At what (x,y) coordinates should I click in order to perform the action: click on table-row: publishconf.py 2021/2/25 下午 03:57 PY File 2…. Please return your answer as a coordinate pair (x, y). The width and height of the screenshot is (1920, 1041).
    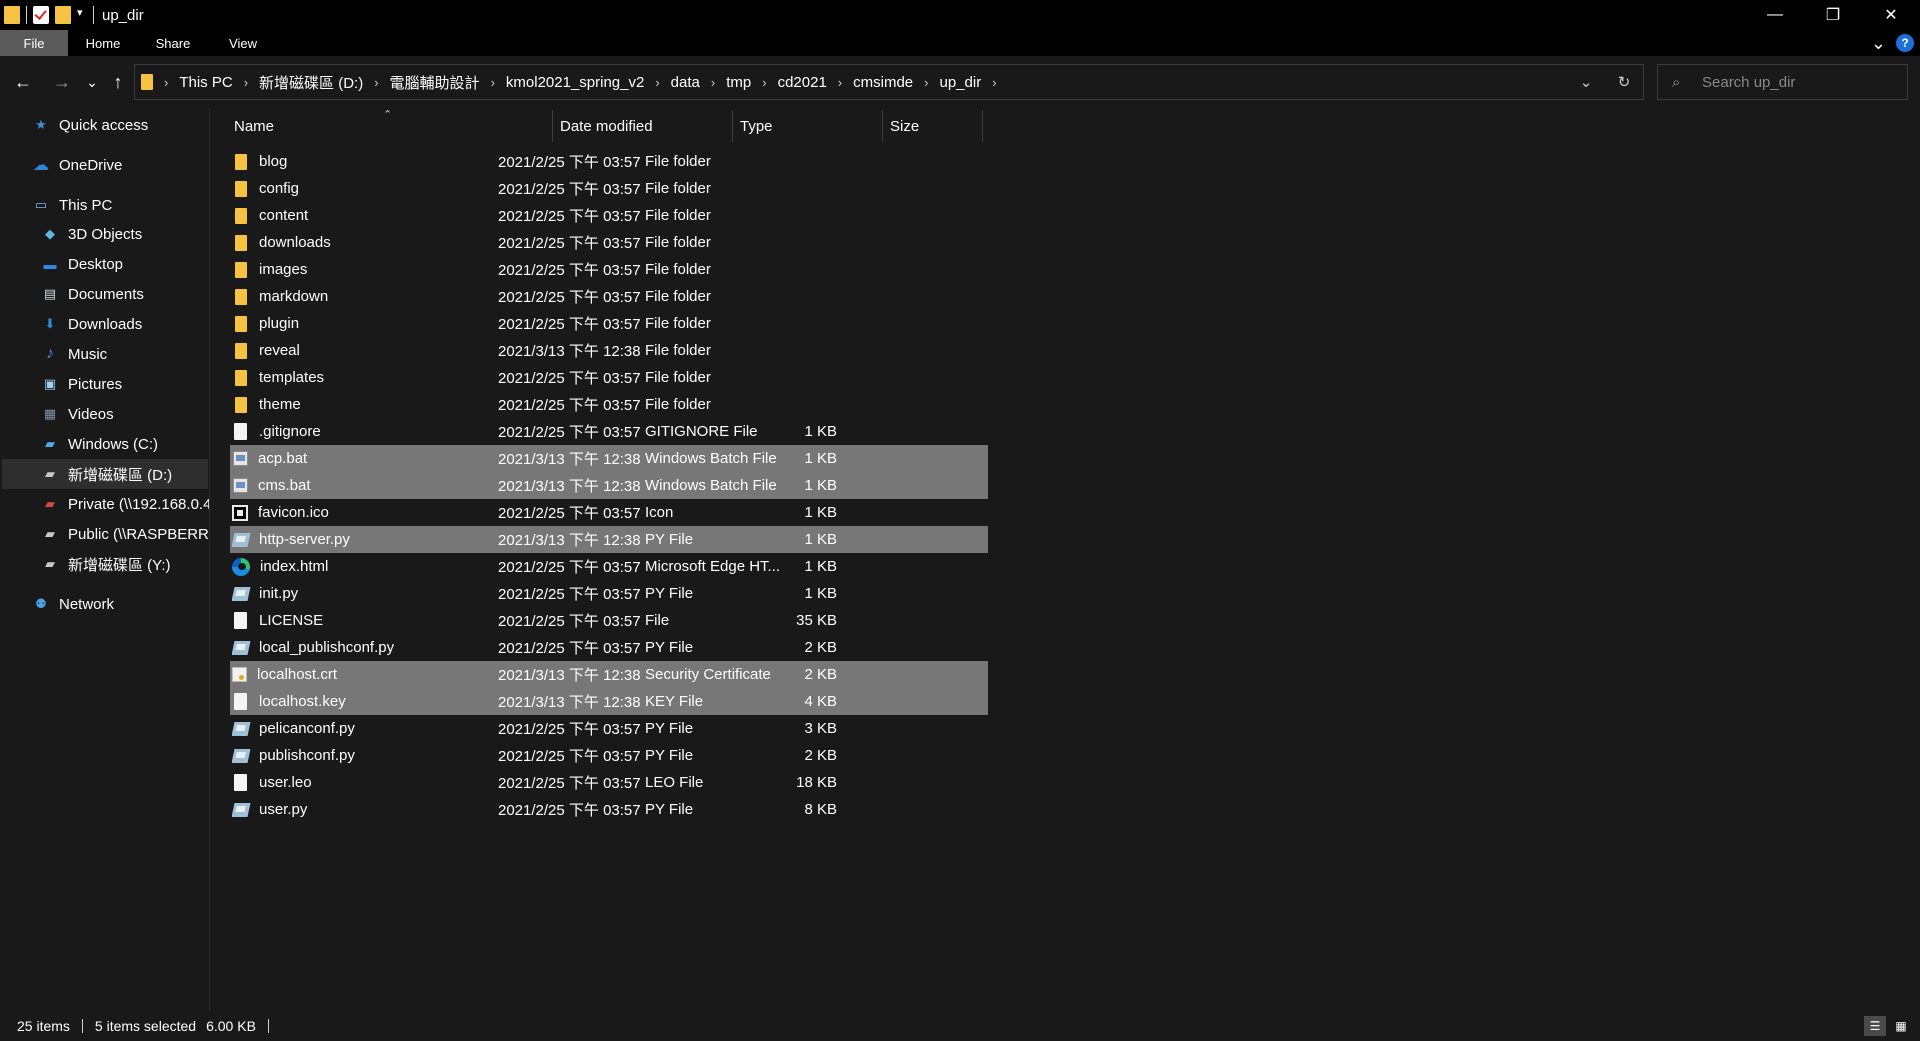
    Looking at the image, I should click on (609, 755).